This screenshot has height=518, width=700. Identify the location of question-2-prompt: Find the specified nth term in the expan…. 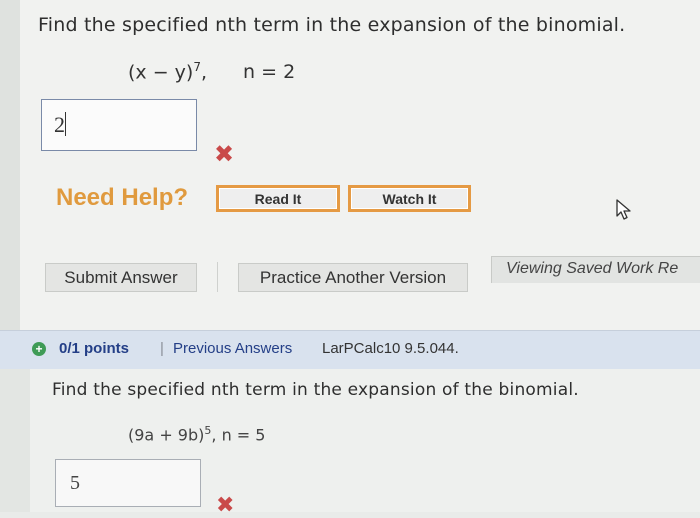
(315, 390).